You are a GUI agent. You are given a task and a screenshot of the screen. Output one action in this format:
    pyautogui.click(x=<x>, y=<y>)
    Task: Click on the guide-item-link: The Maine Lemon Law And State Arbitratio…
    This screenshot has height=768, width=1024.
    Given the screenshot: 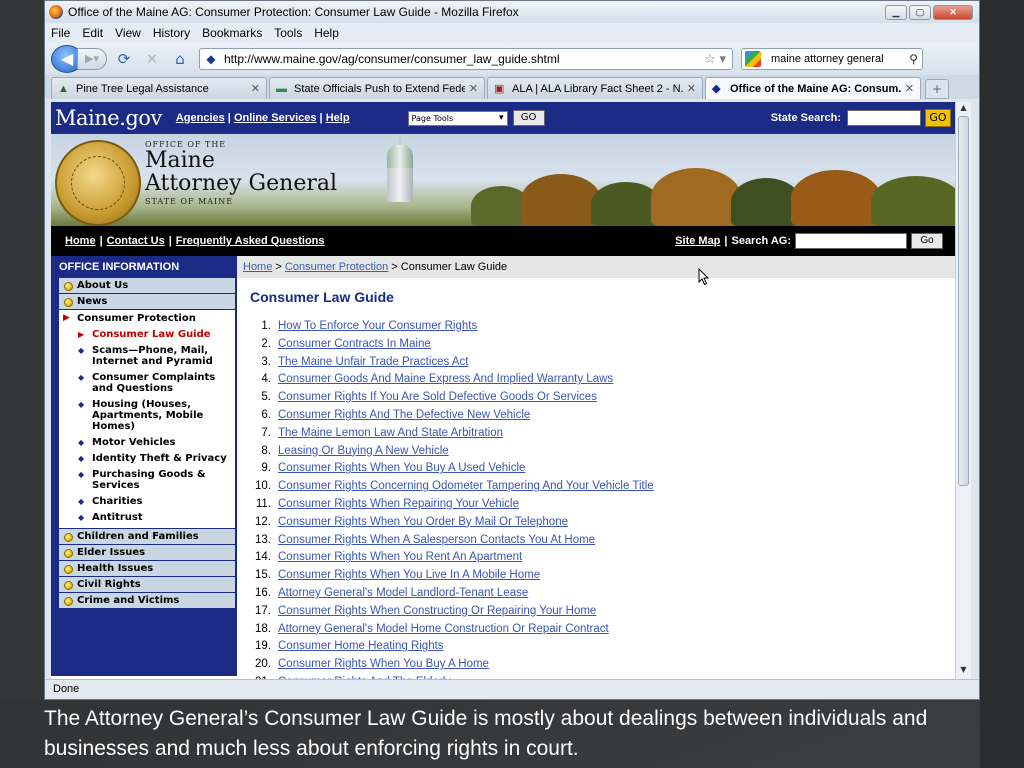 What is the action you would take?
    pyautogui.click(x=390, y=434)
    